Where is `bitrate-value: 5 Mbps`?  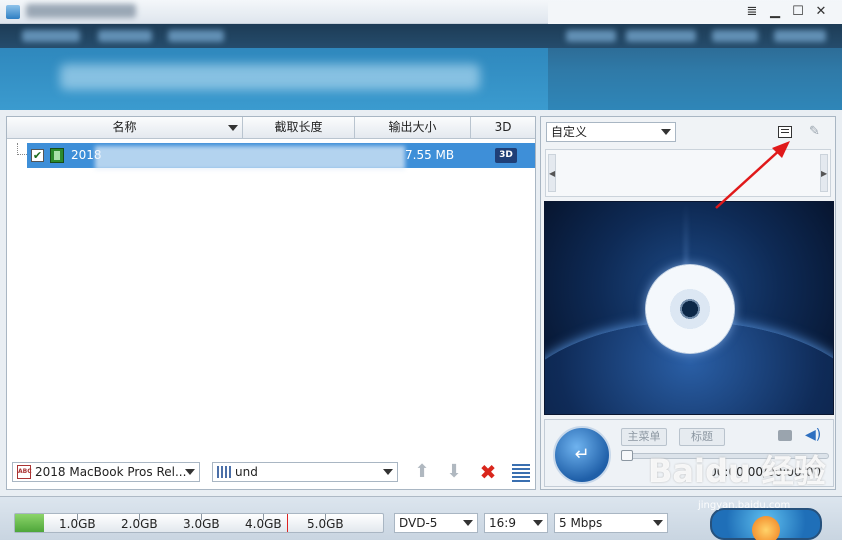
bitrate-value: 5 Mbps is located at coordinates (581, 523).